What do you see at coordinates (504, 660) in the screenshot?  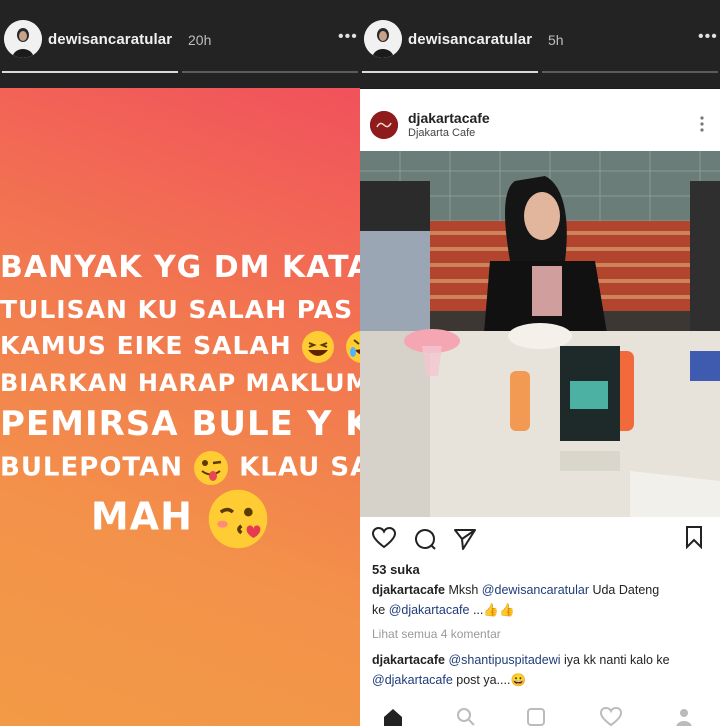 I see `comment-mention: @shantipuspitadewi` at bounding box center [504, 660].